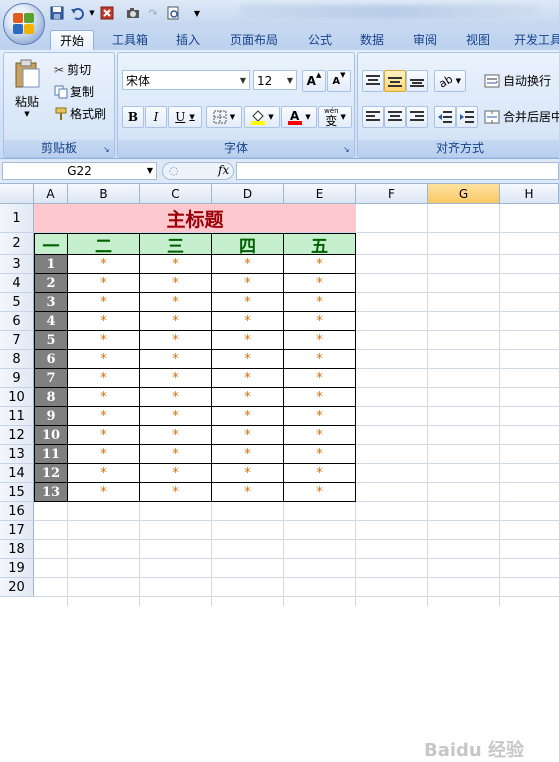 This screenshot has width=559, height=762. Describe the element at coordinates (299, 117) in the screenshot. I see `font-color-button: A ▼` at that location.